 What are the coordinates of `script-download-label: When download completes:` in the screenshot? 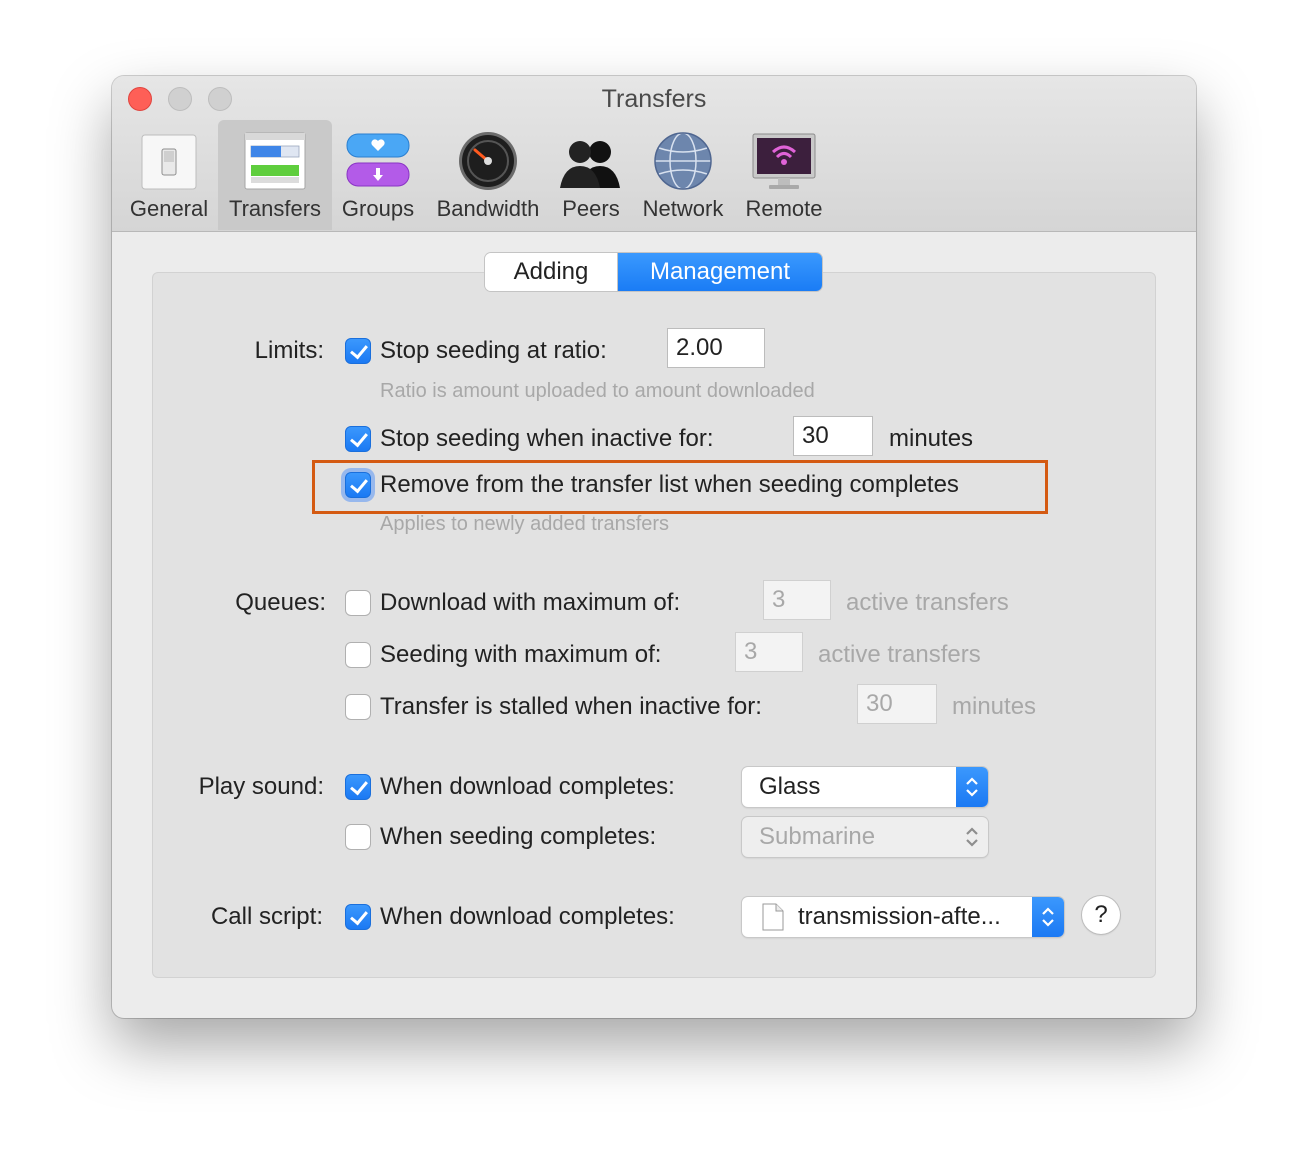 It's located at (527, 916).